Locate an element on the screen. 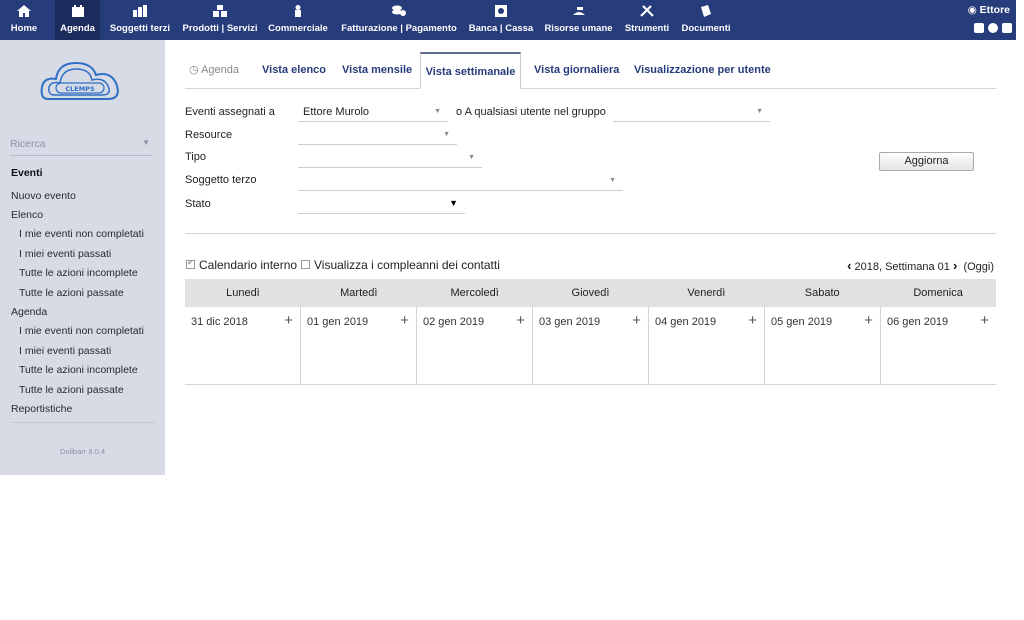 The height and width of the screenshot is (620, 1024). print-icon is located at coordinates (979, 28).